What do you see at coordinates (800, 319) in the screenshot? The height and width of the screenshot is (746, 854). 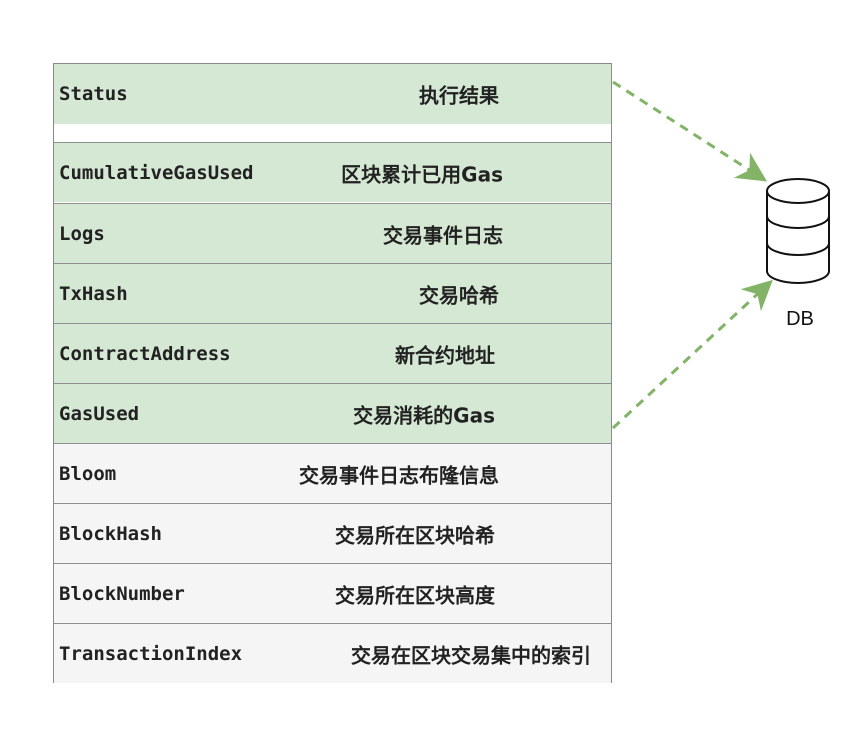 I see `db-label: DB` at bounding box center [800, 319].